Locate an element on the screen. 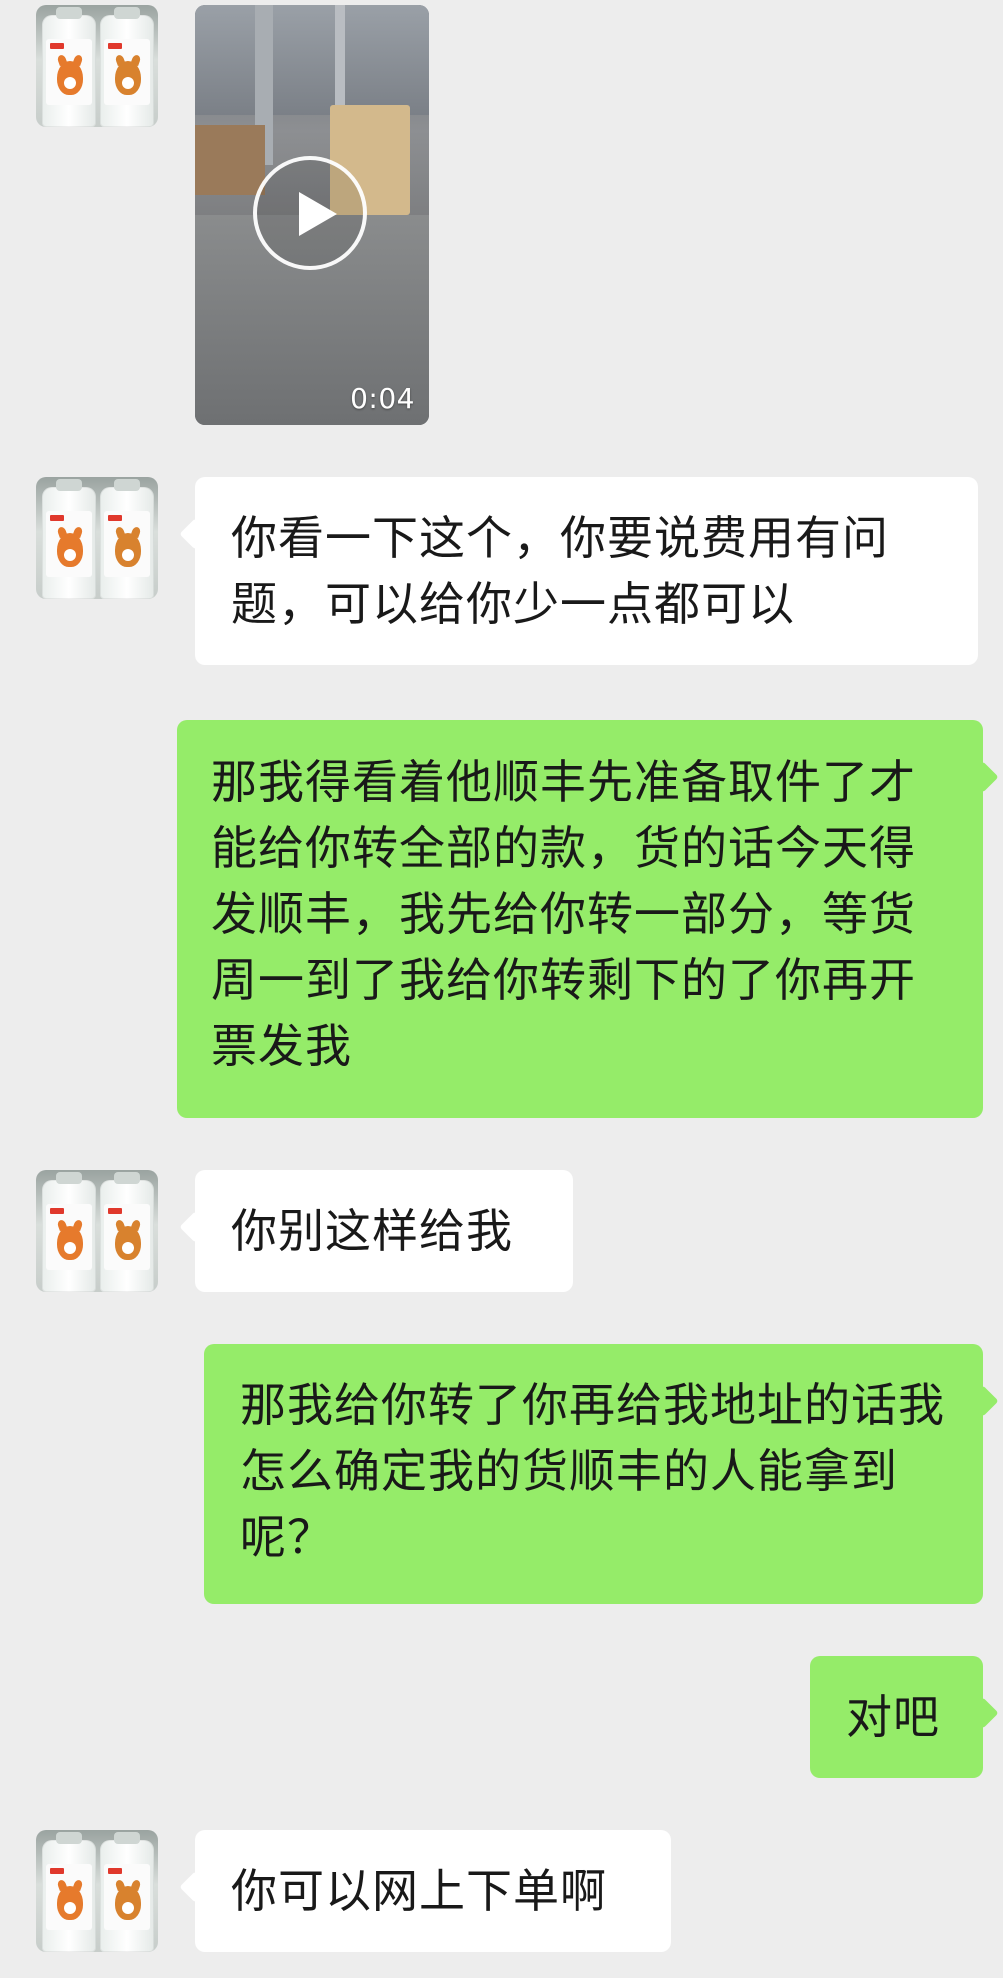 This screenshot has width=1003, height=1978. message-text: 那我给你转了你再给我地址的话我怎么确定我的货顺丰的人能拿到呢？ is located at coordinates (592, 1471).